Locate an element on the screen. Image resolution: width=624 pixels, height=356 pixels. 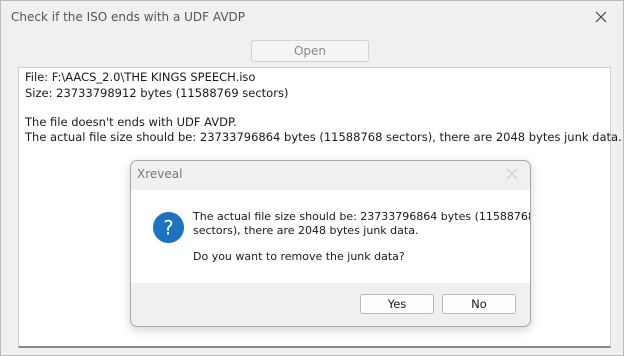
dialog-title: Xreveal is located at coordinates (160, 174).